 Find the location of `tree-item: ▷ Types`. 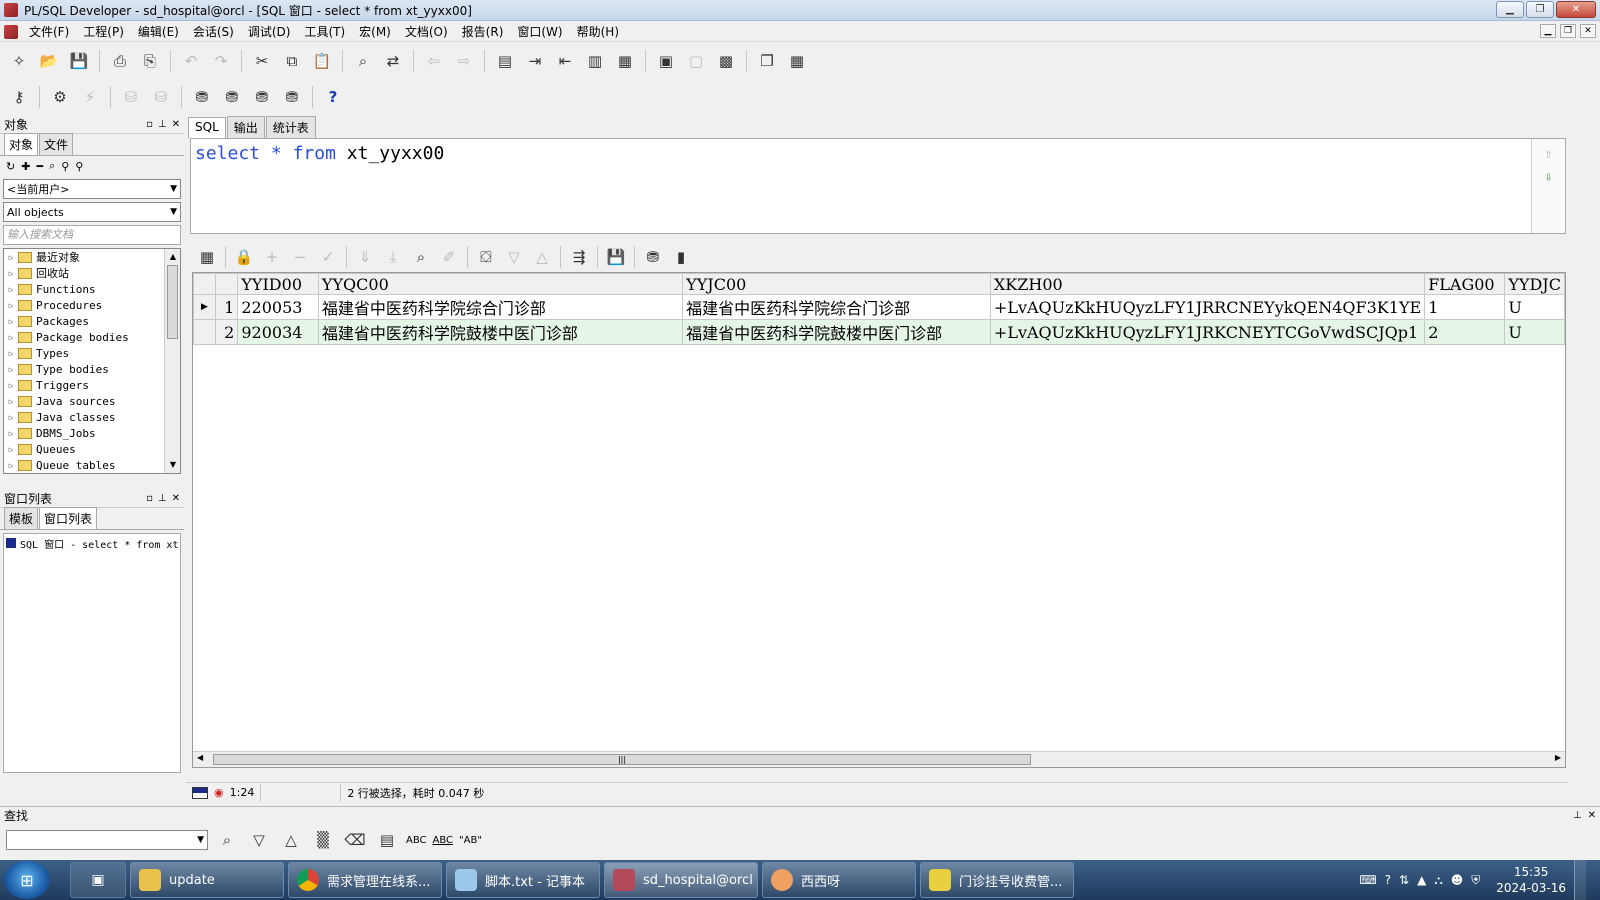

tree-item: ▷ Types is located at coordinates (84, 353).